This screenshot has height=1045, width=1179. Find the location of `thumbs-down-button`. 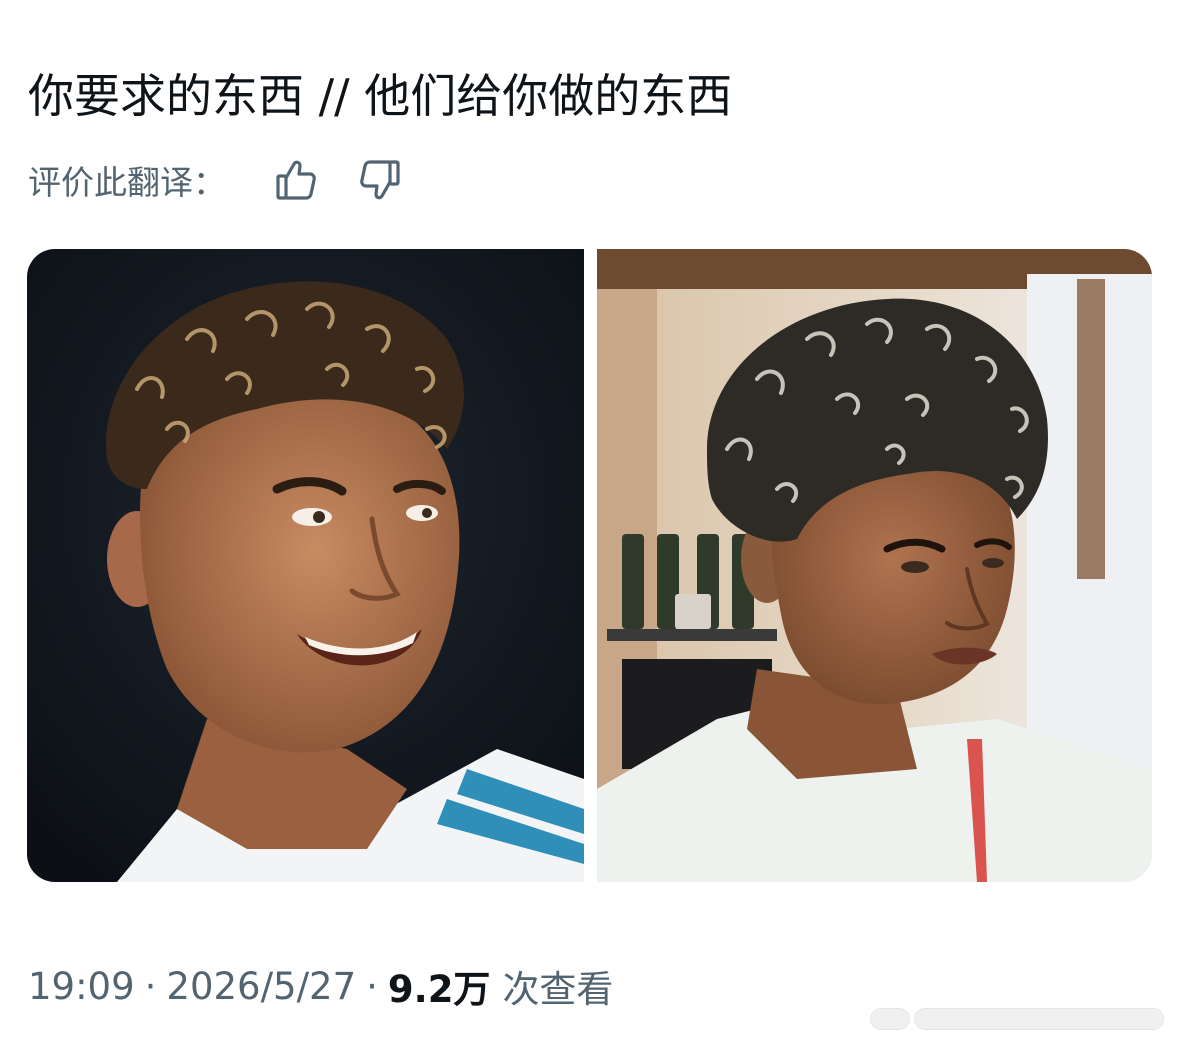

thumbs-down-button is located at coordinates (380, 180).